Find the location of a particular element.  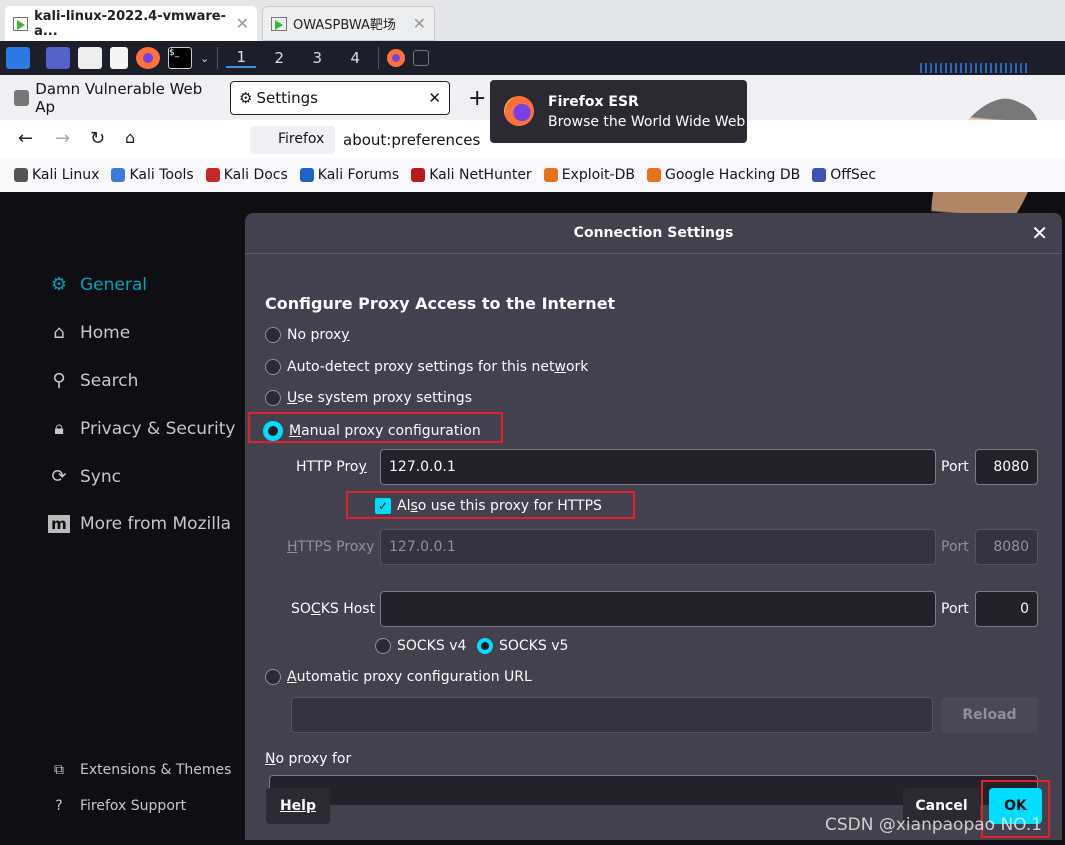

radio-label: Use system proxy settings is located at coordinates (379, 398).